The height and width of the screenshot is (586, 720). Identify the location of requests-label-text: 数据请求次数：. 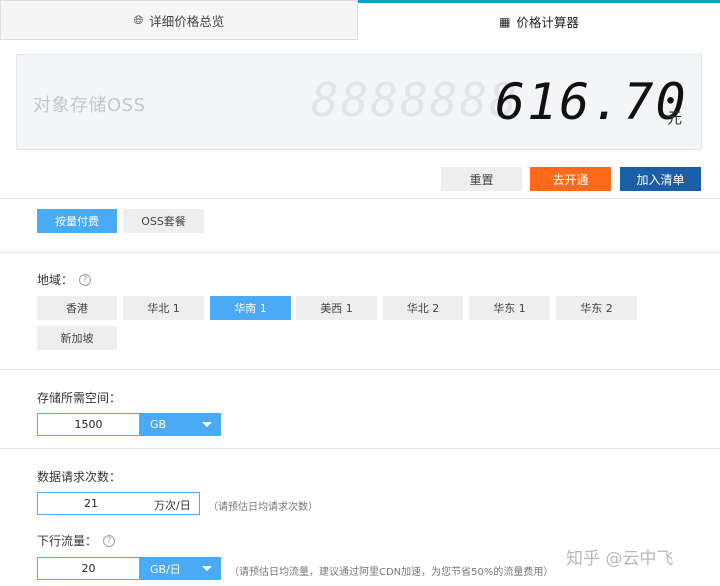
(79, 477).